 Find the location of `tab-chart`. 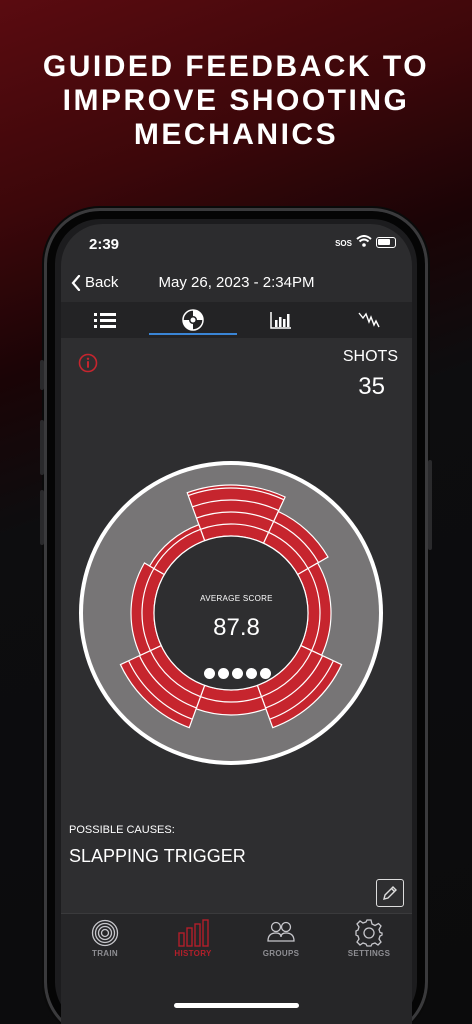

tab-chart is located at coordinates (281, 320).